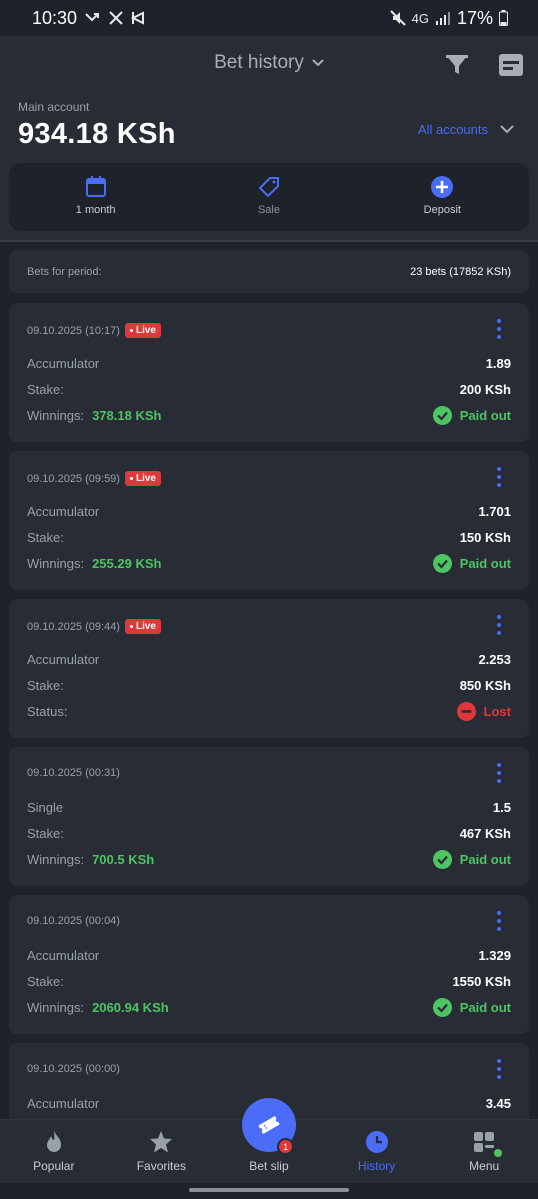 The width and height of the screenshot is (538, 1199). I want to click on clock-icon, so click(376, 1142).